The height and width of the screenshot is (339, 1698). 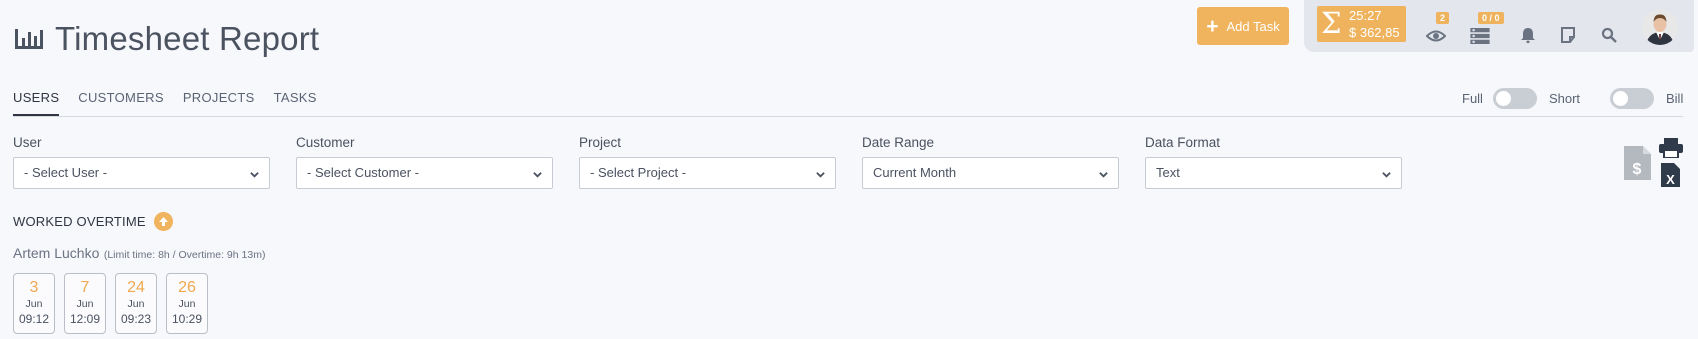 I want to click on date-range-filter: Date Range Current Month, so click(x=990, y=162).